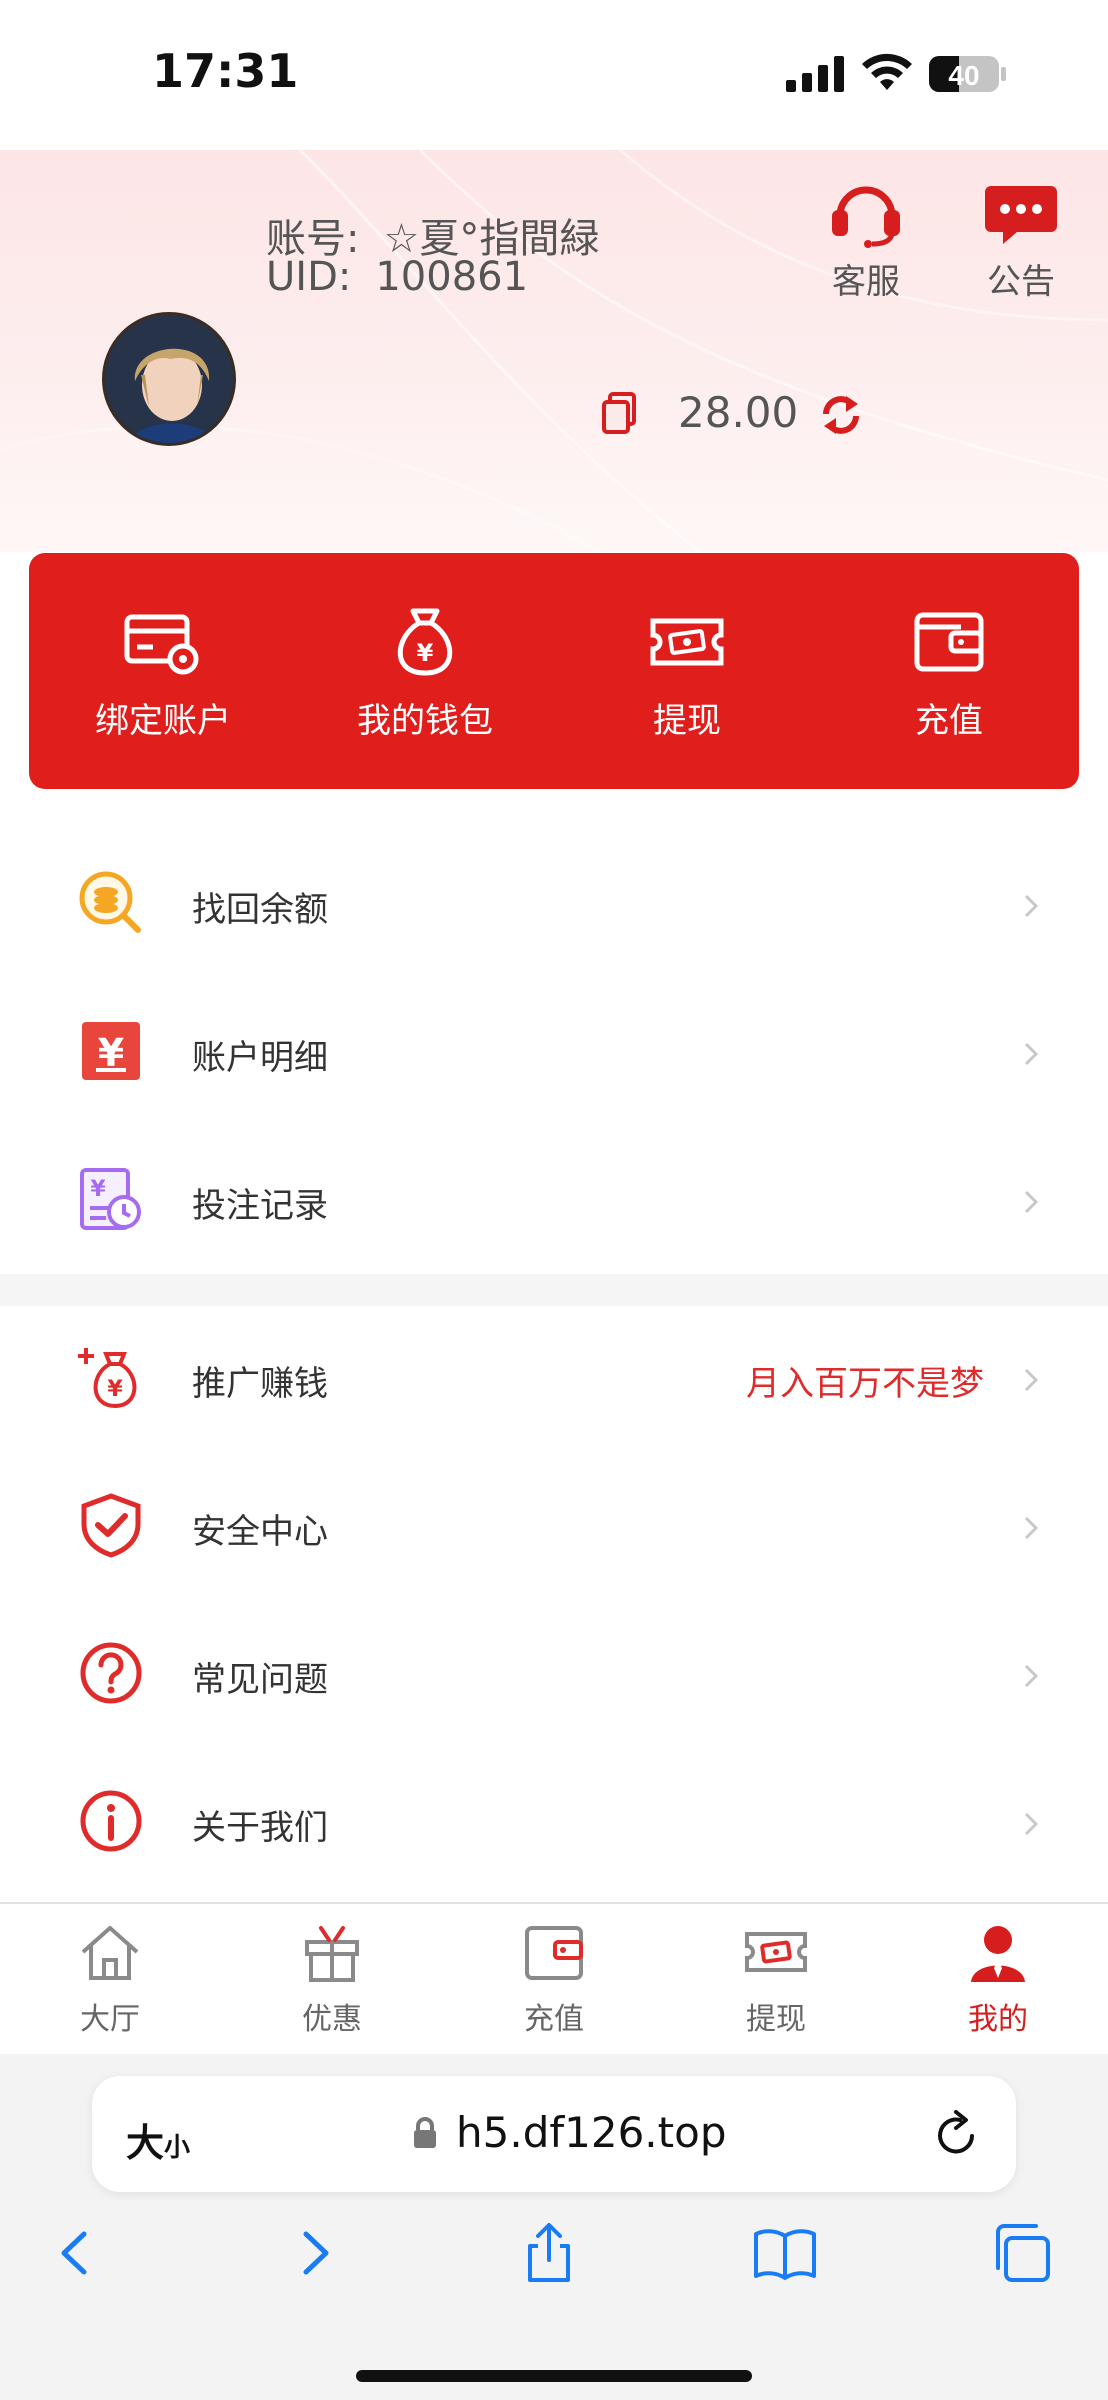  Describe the element at coordinates (776, 2019) in the screenshot. I see `tab-label: 提现` at that location.